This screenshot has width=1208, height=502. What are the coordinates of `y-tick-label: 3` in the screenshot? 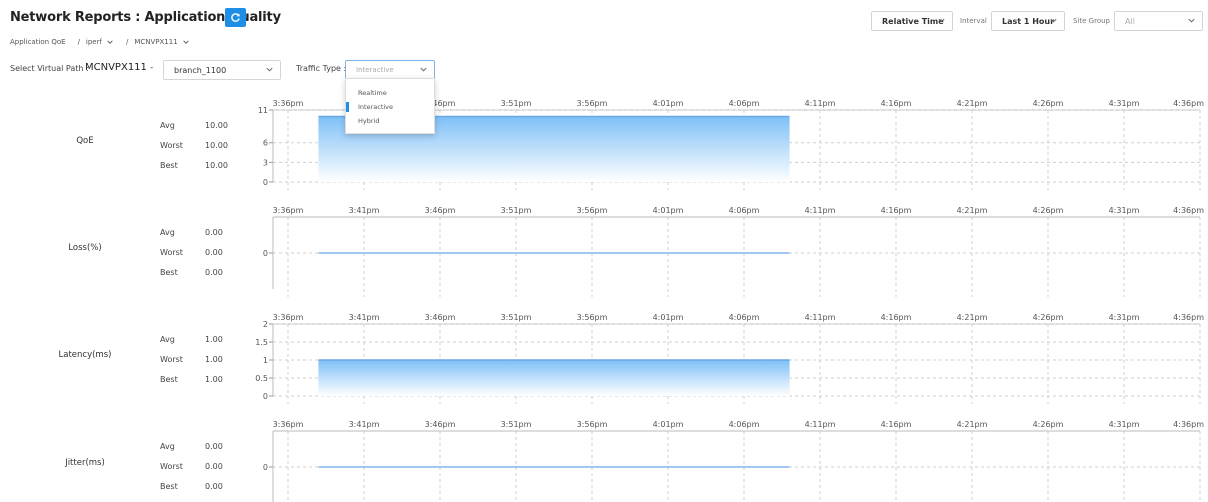 It's located at (265, 162).